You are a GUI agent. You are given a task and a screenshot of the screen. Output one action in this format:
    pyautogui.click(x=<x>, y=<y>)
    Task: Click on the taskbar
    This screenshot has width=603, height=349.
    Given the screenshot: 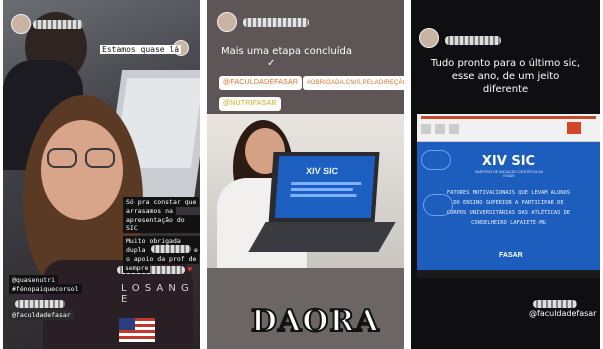 What is the action you would take?
    pyautogui.click(x=508, y=274)
    